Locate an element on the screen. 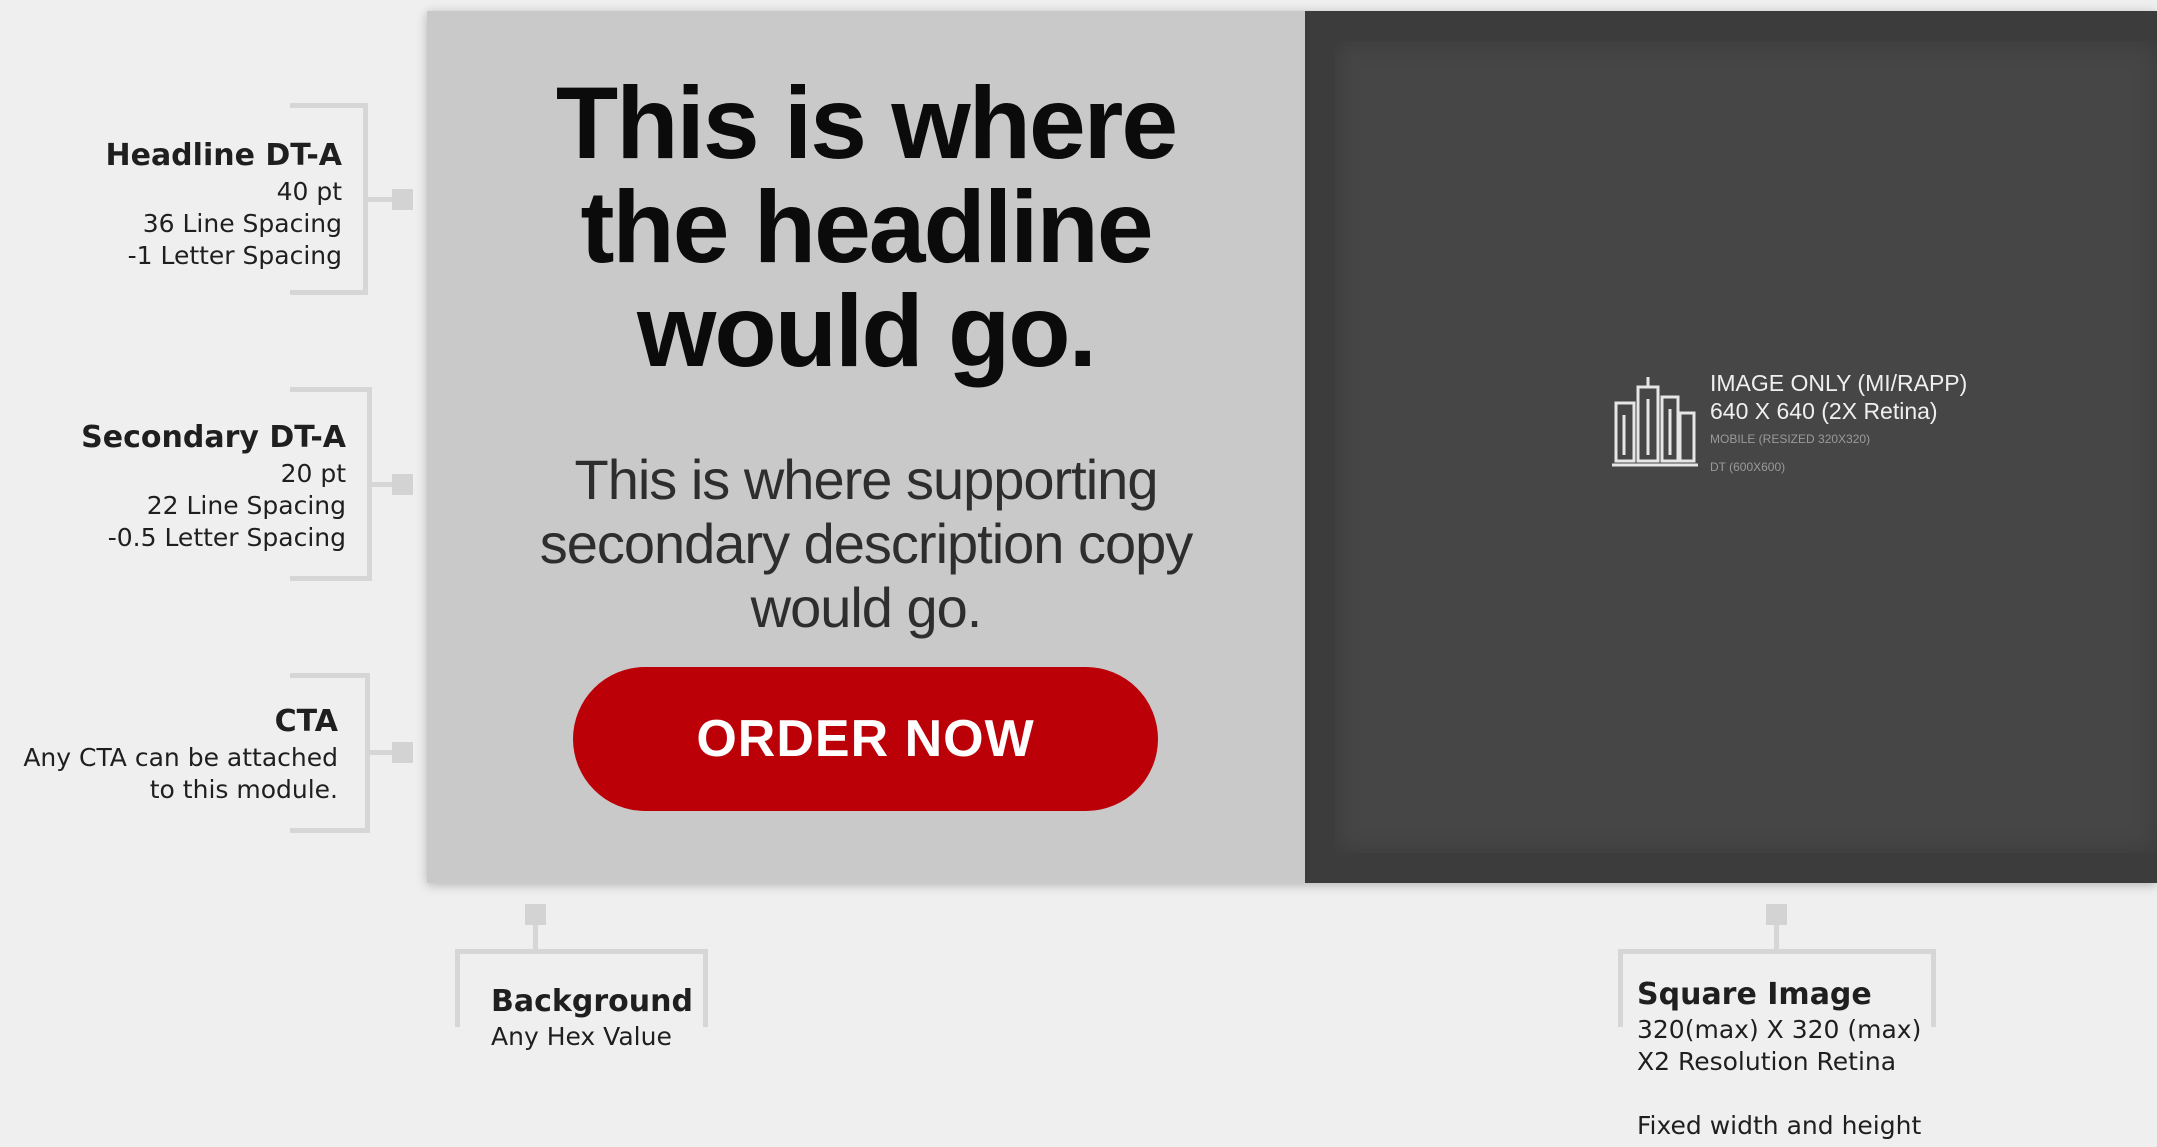  cta-node is located at coordinates (402, 752).